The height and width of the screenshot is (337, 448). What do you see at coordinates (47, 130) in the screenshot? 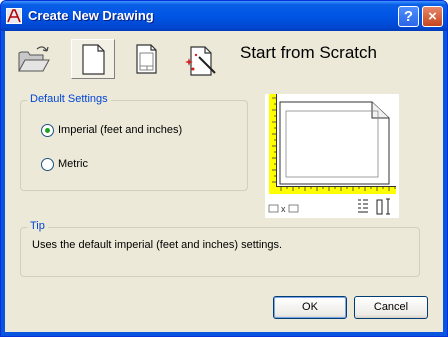
I see `imperial-radio` at bounding box center [47, 130].